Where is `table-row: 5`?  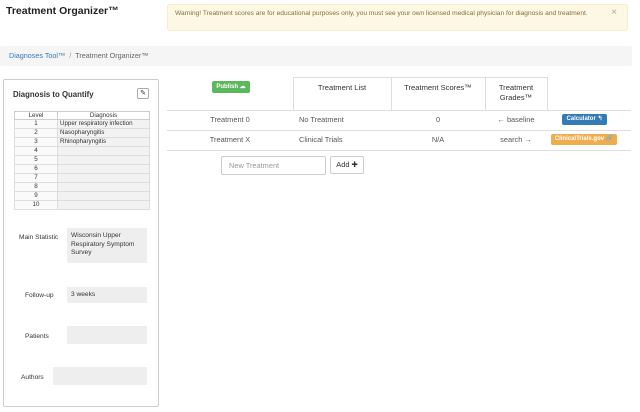 table-row: 5 is located at coordinates (82, 160).